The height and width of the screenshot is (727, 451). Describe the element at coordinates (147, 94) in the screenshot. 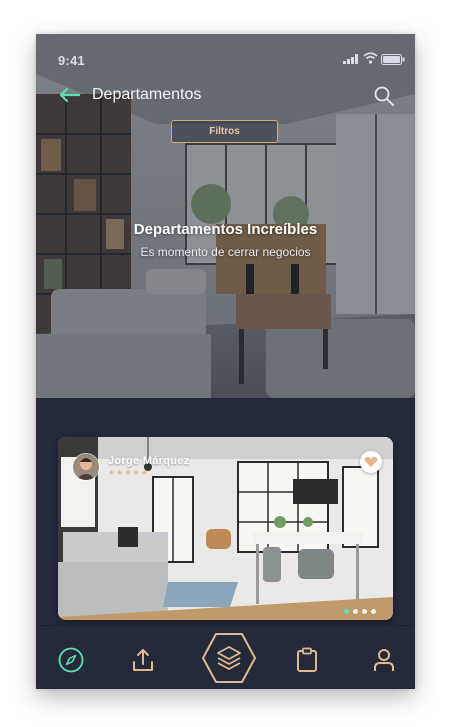

I see `page-title: Departamentos` at that location.